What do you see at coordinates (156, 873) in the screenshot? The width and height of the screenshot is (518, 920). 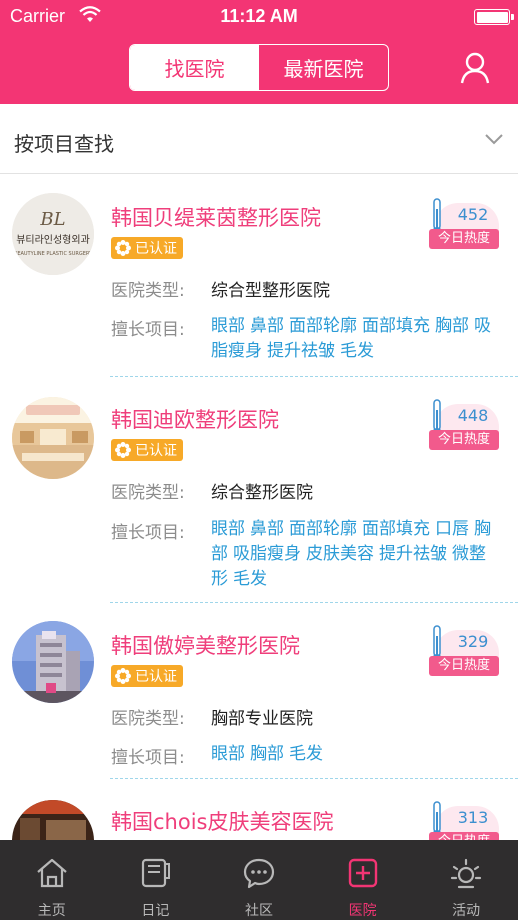 I see `diary-icon` at bounding box center [156, 873].